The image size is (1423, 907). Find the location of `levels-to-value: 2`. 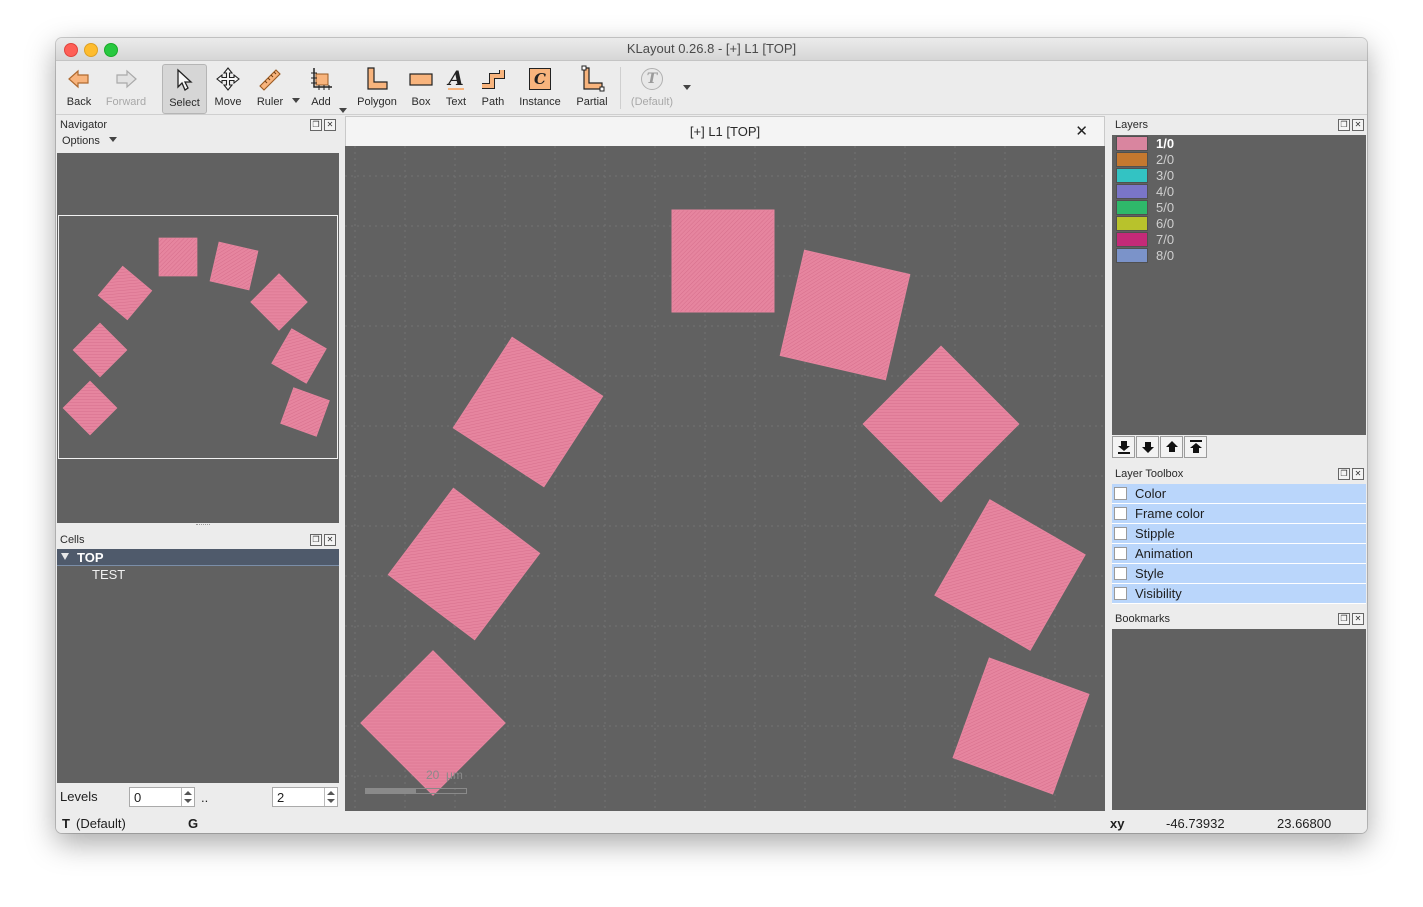

levels-to-value: 2 is located at coordinates (281, 797).